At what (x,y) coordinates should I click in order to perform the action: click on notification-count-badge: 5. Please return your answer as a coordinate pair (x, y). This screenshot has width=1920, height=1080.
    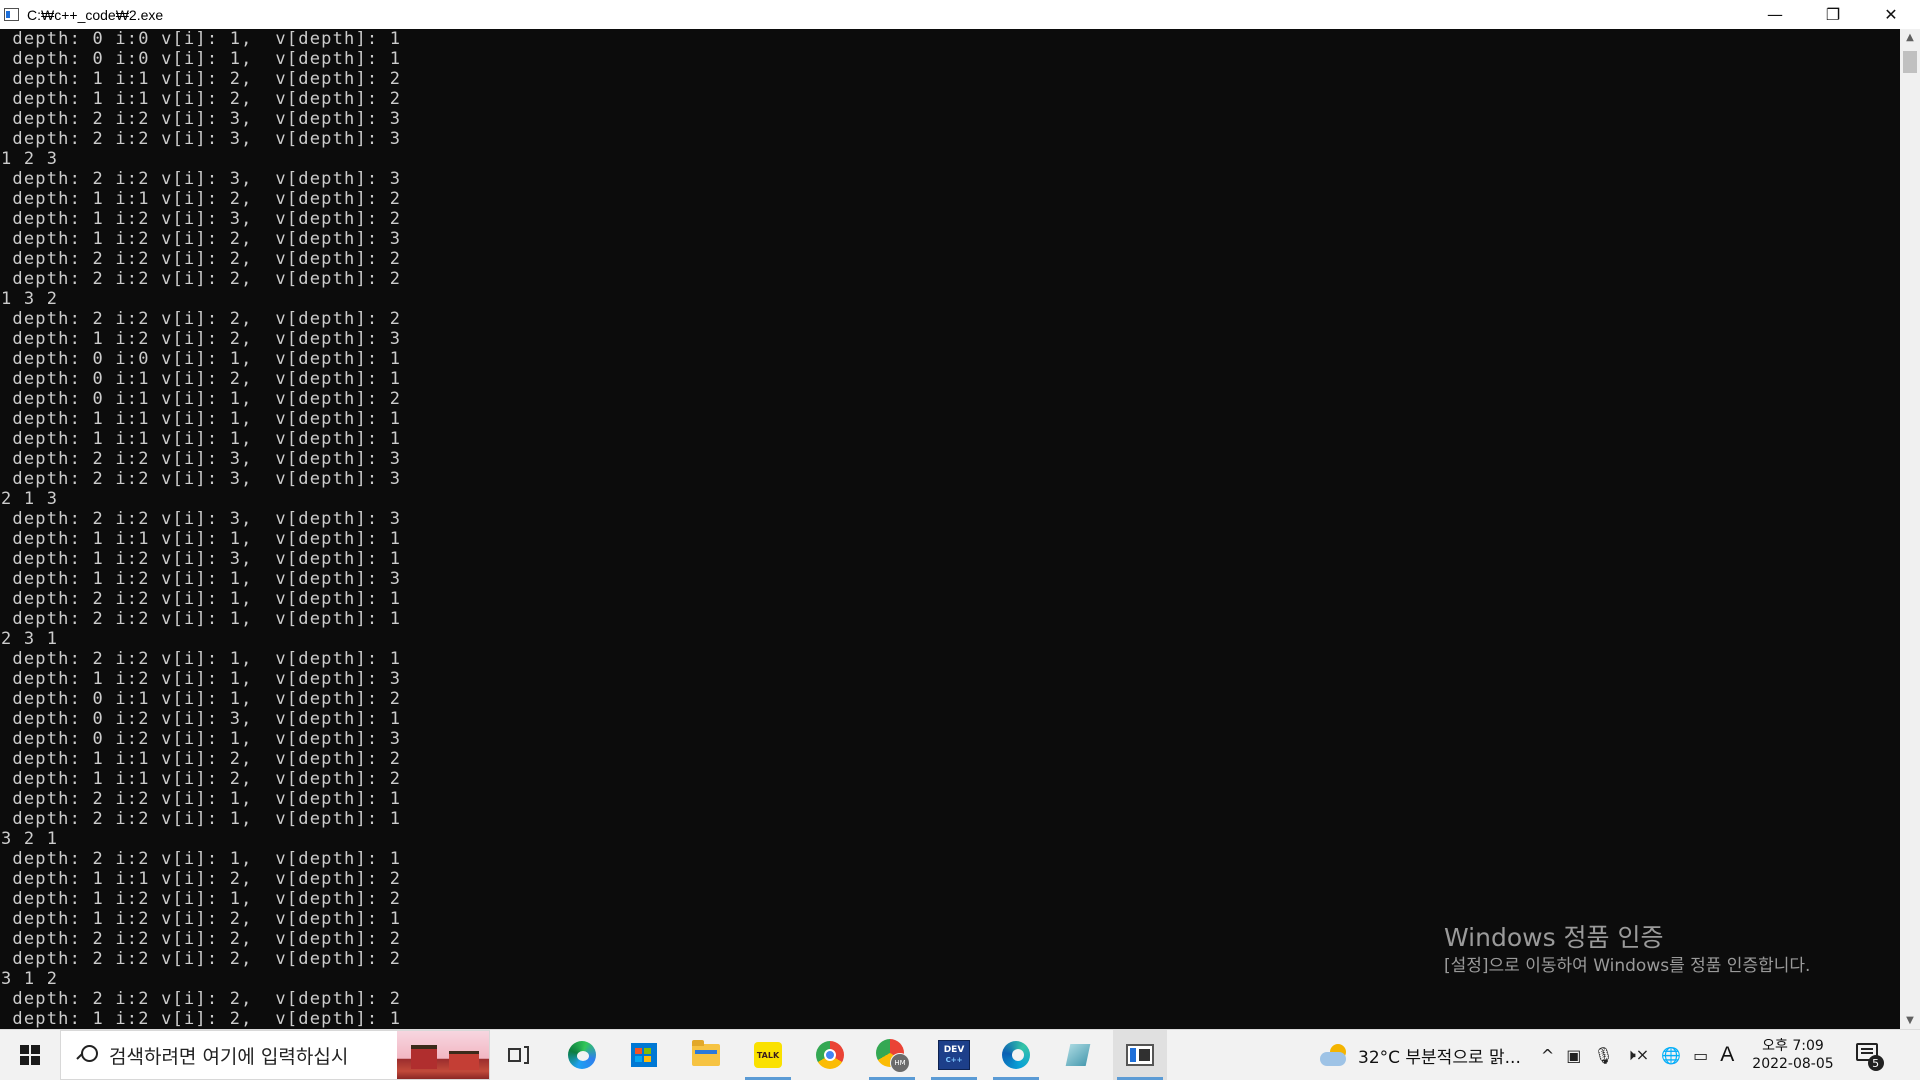
    Looking at the image, I should click on (1875, 1063).